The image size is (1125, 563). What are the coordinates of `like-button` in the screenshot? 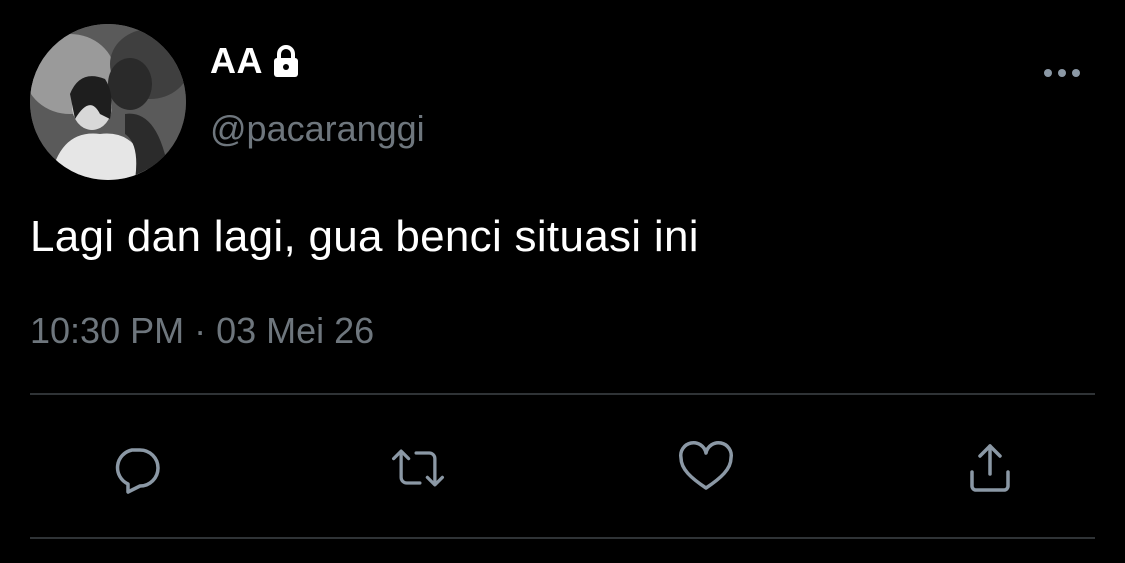 It's located at (706, 468).